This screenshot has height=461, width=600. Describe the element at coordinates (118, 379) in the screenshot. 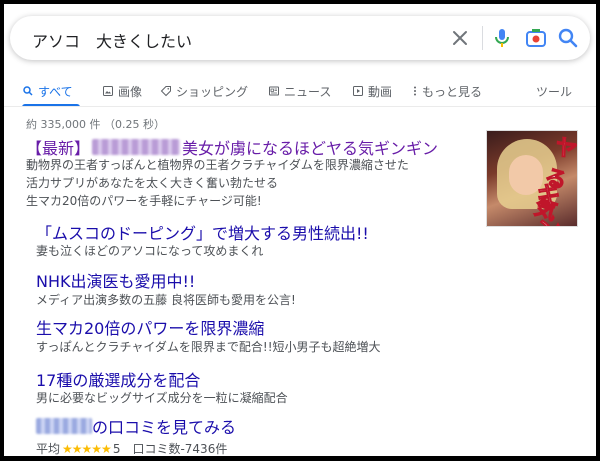

I see `sitelink-title: 17種の厳選成分を配合` at that location.